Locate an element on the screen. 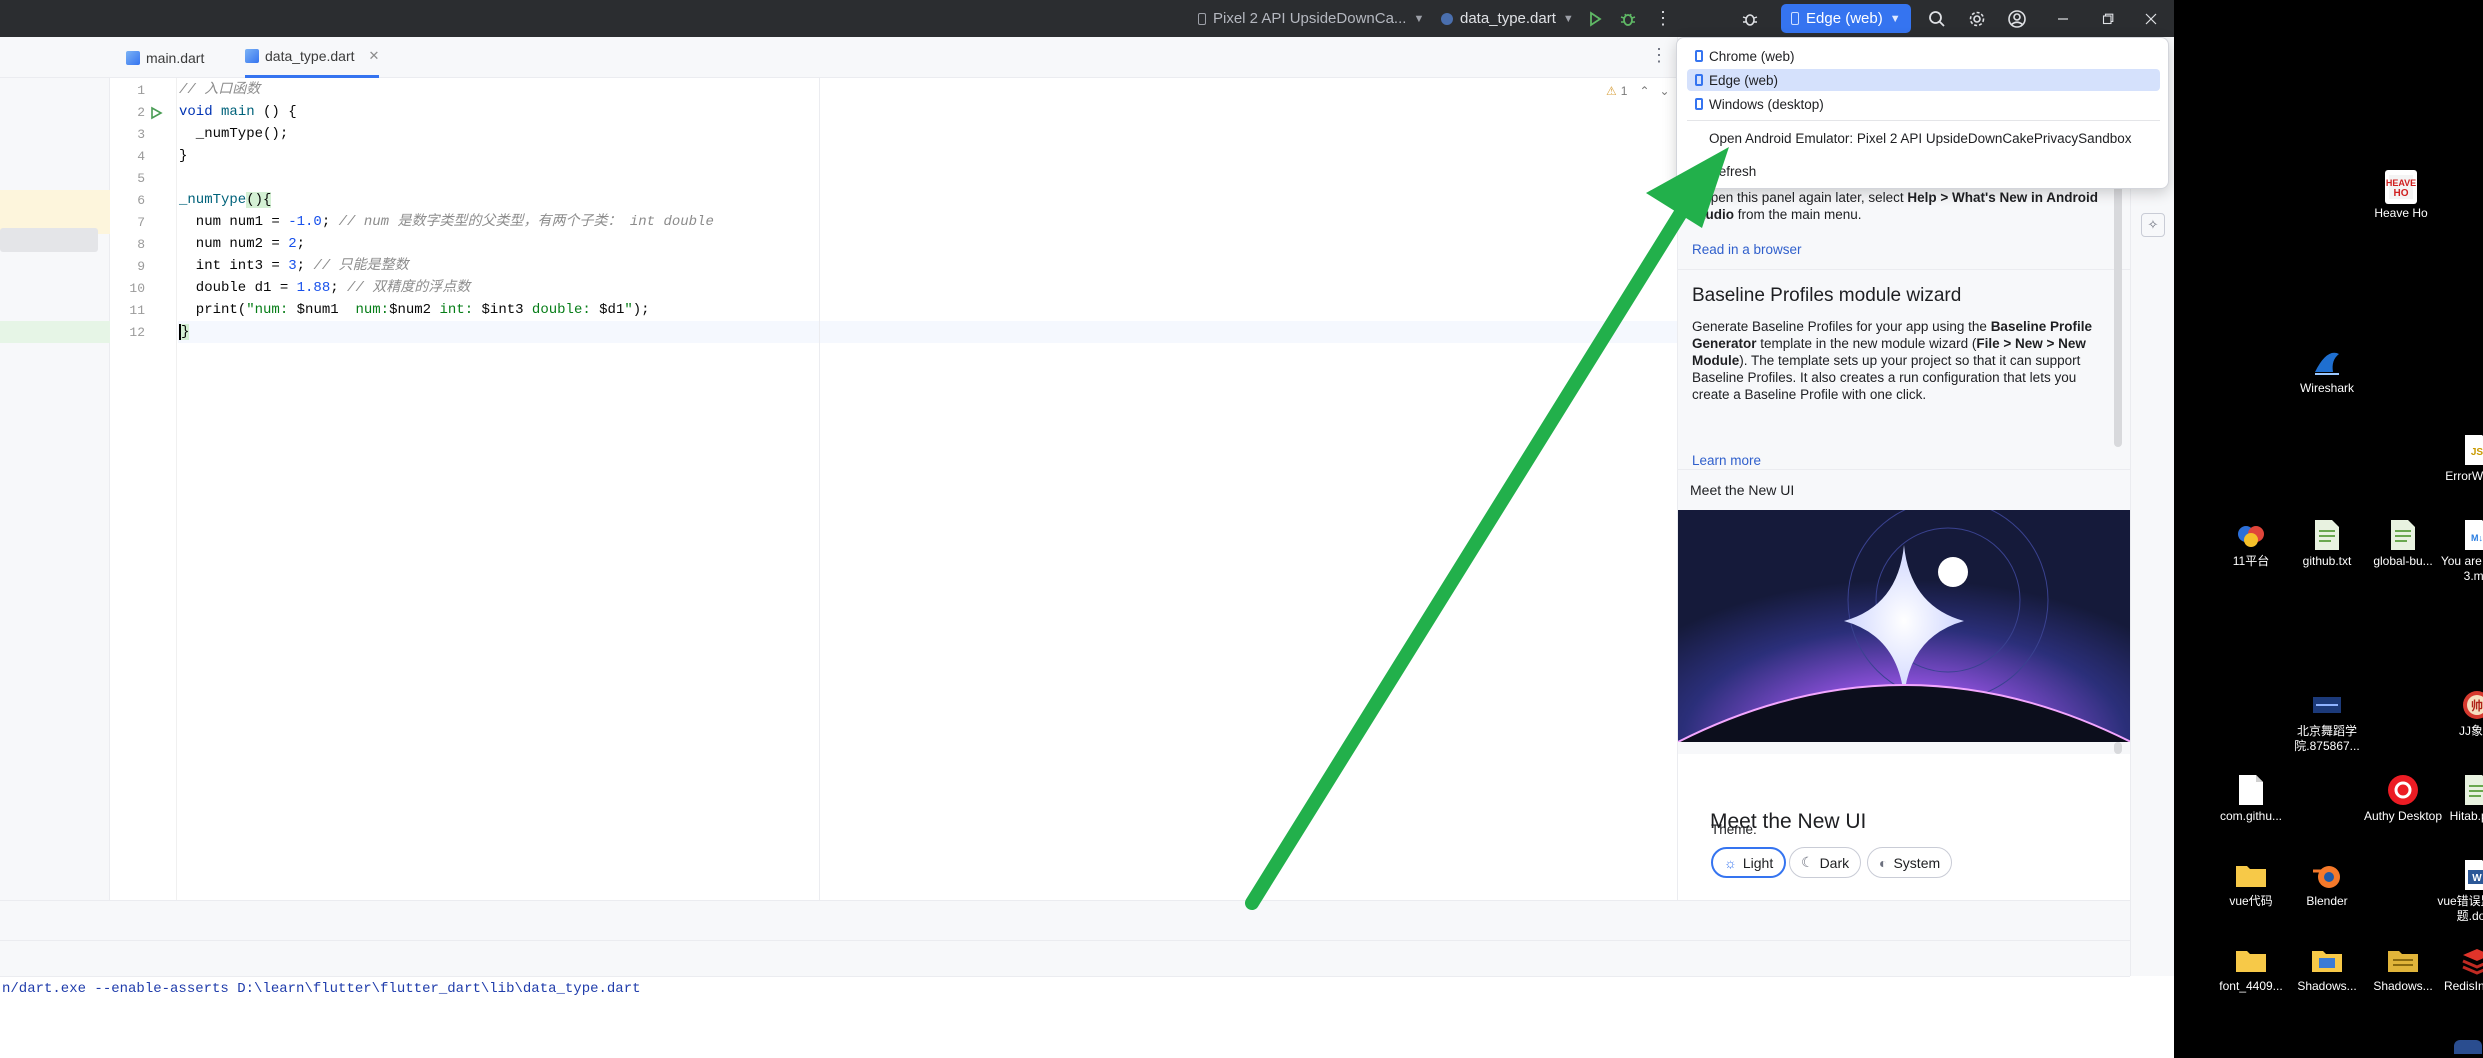 This screenshot has width=2483, height=1058. bug-settings-icon is located at coordinates (1750, 18).